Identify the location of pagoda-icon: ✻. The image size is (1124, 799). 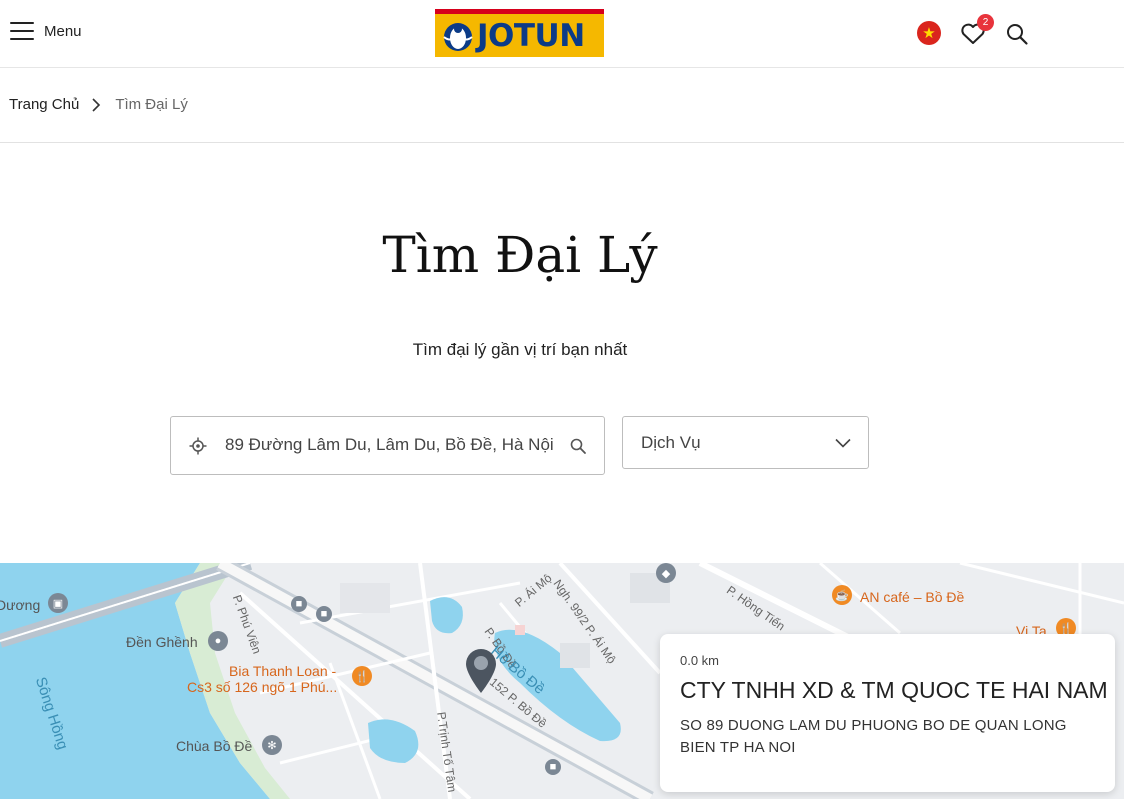
(272, 745).